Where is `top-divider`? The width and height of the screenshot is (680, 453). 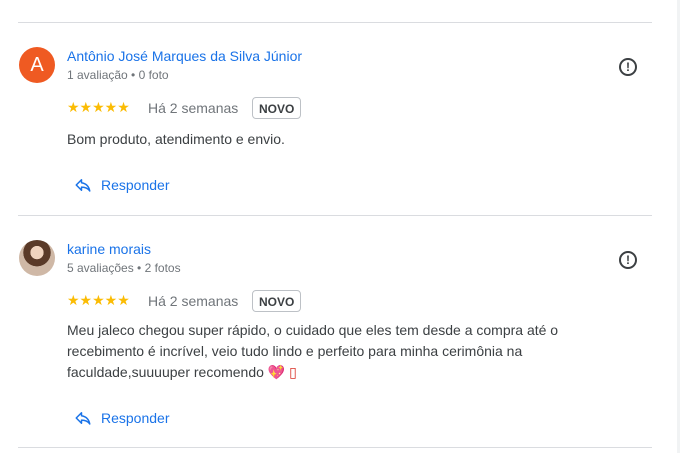
top-divider is located at coordinates (335, 22).